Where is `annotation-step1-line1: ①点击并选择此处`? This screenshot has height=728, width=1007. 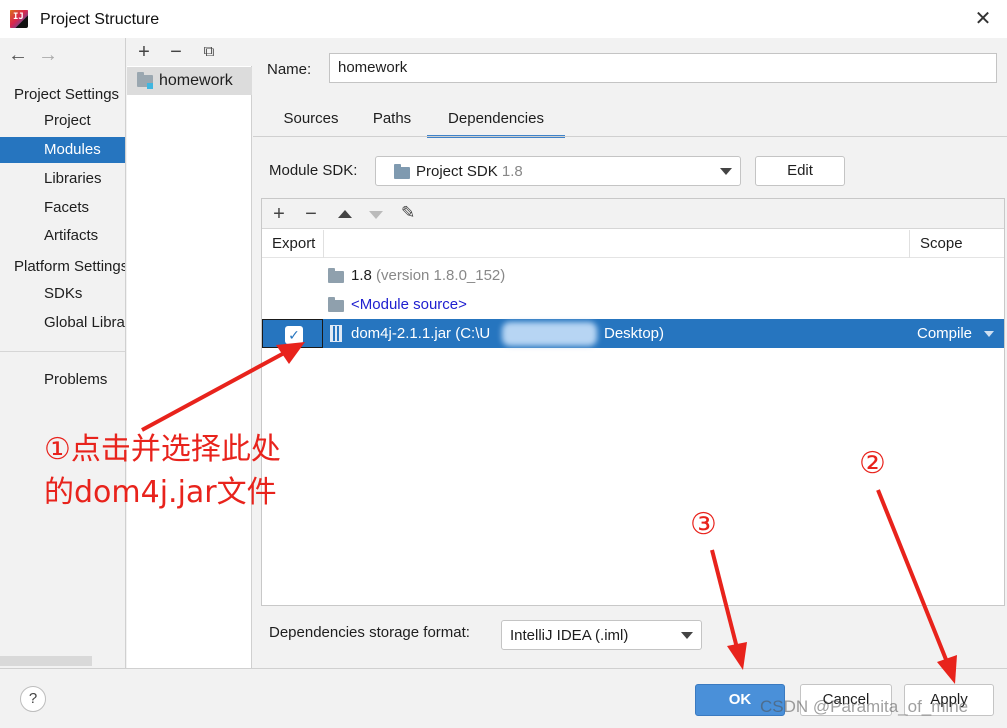
annotation-step1-line1: ①点击并选择此处 is located at coordinates (162, 449).